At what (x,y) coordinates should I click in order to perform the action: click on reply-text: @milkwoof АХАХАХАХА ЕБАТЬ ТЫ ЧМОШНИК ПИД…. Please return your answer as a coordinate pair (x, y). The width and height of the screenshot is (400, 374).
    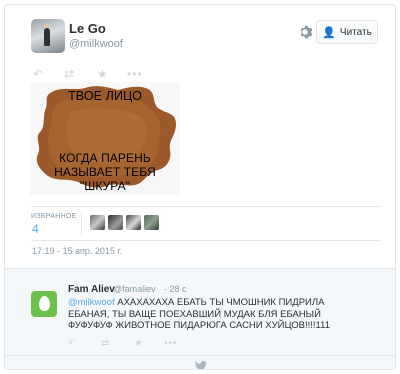
    Looking at the image, I should click on (218, 314).